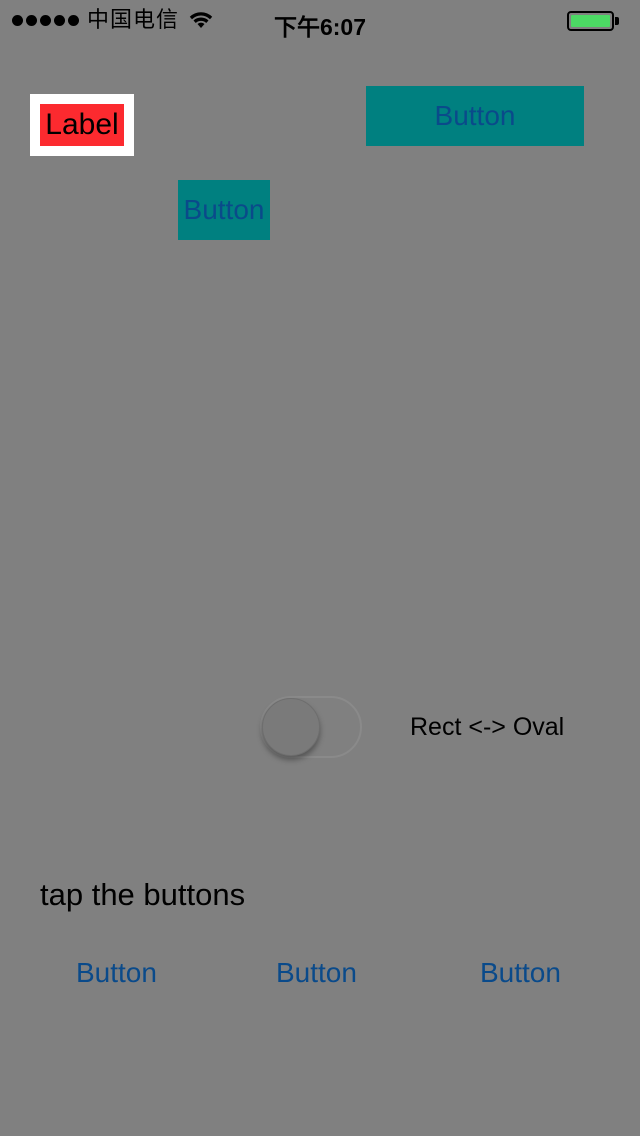  I want to click on battery-icon, so click(590, 21).